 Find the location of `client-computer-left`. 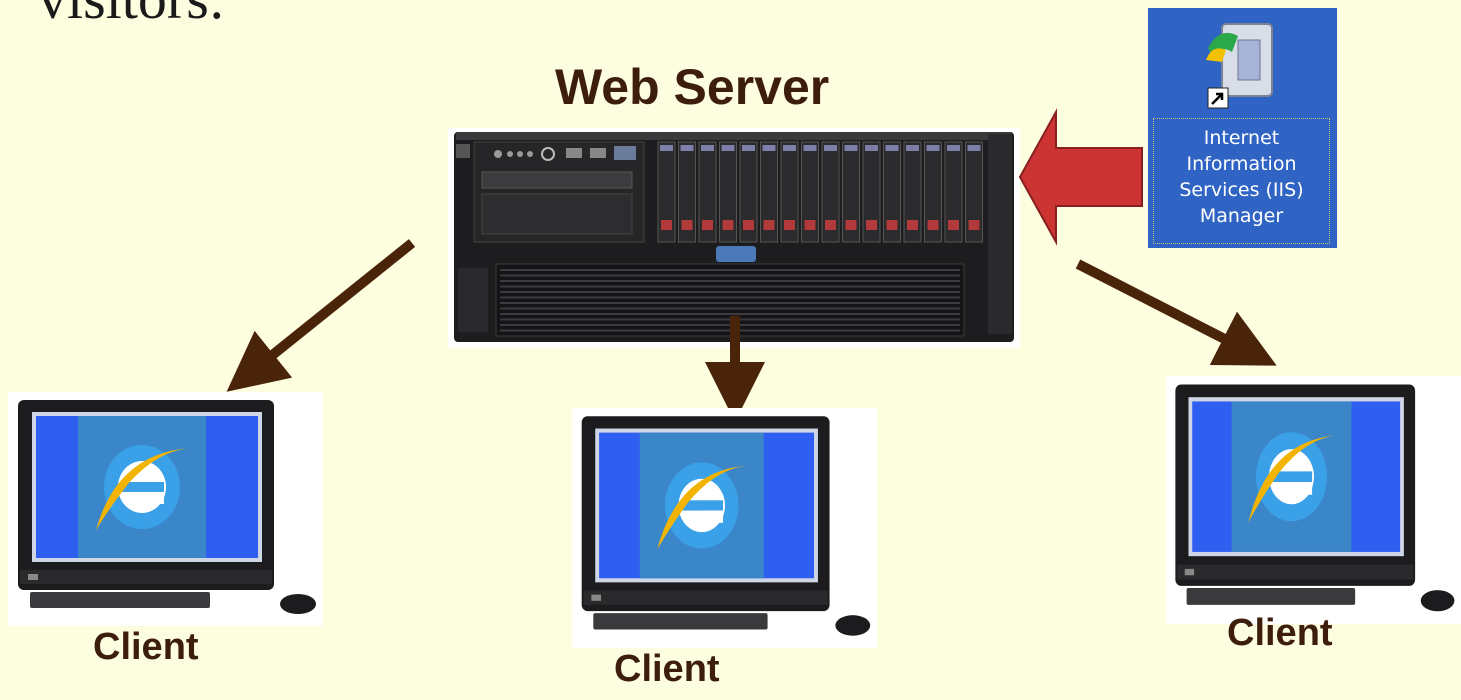

client-computer-left is located at coordinates (165, 509).